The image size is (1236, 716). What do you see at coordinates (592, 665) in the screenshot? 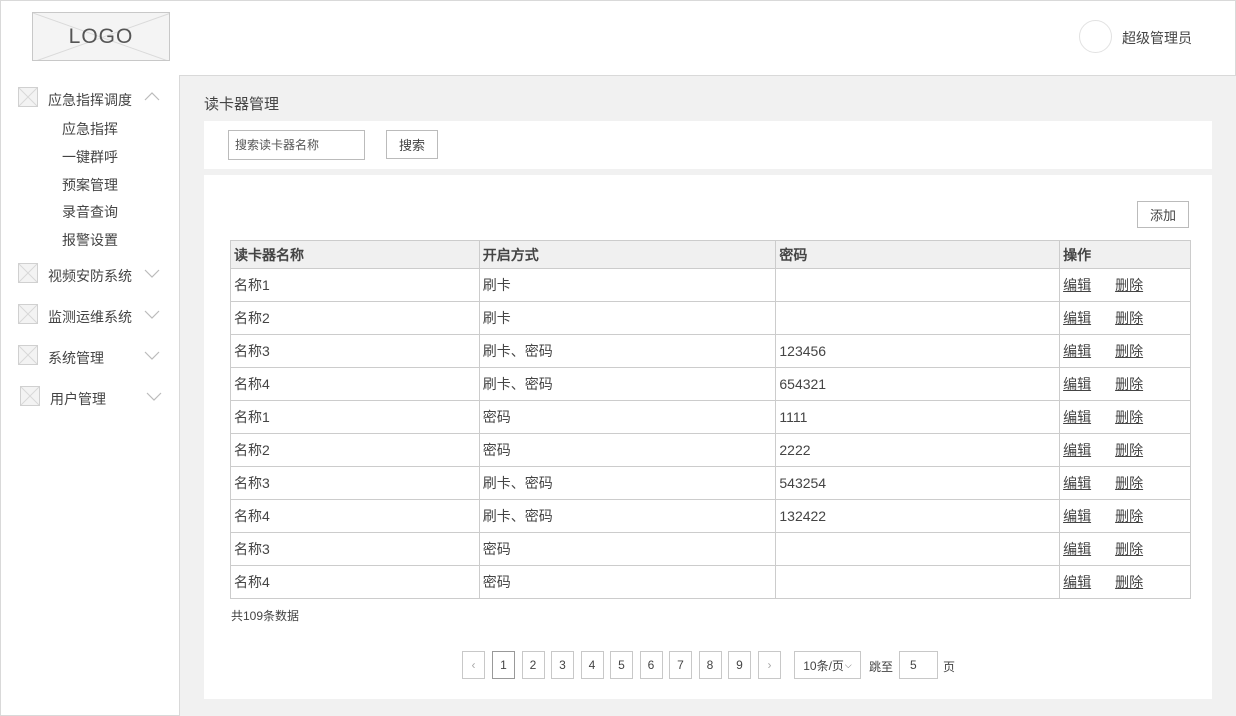
I see `page-button-4: 4` at bounding box center [592, 665].